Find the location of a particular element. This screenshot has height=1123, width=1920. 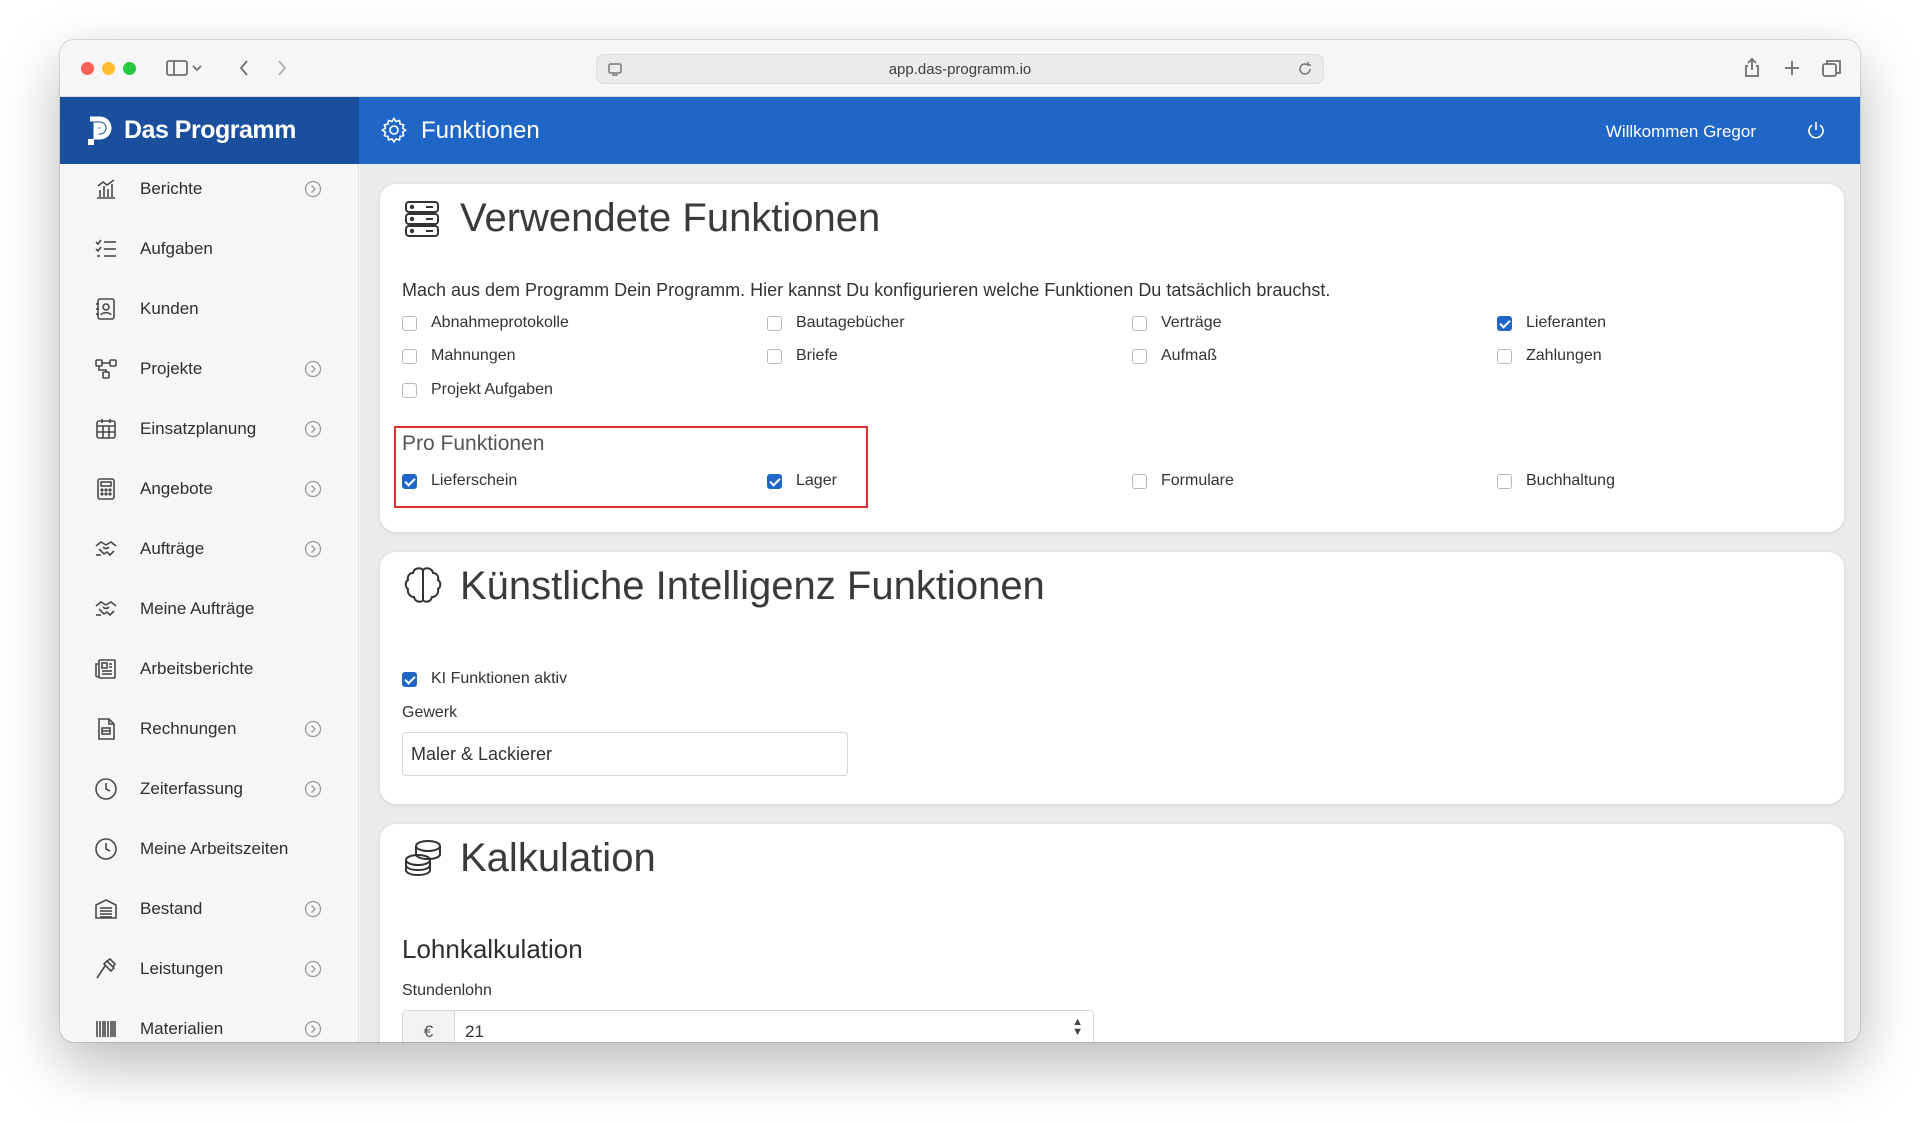

checkbox-label: KI Funktionen aktiv is located at coordinates (499, 678).